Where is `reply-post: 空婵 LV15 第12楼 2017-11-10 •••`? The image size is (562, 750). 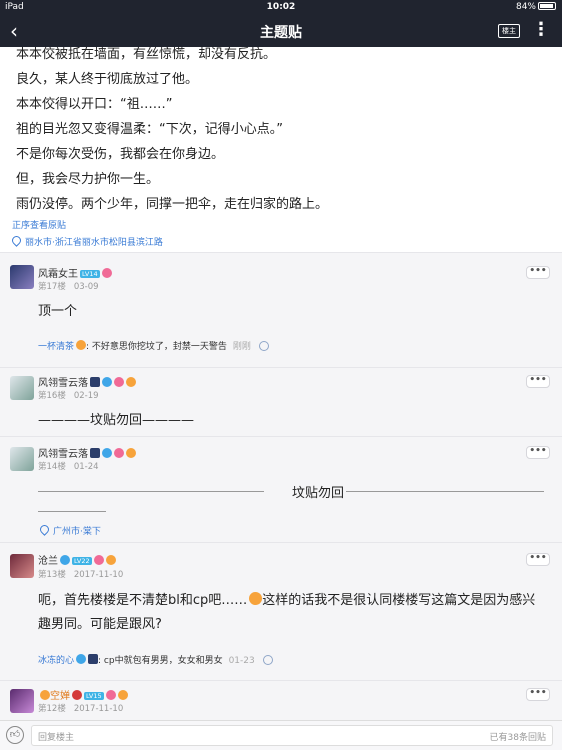 reply-post: 空婵 LV15 第12楼 2017-11-10 ••• is located at coordinates (281, 700).